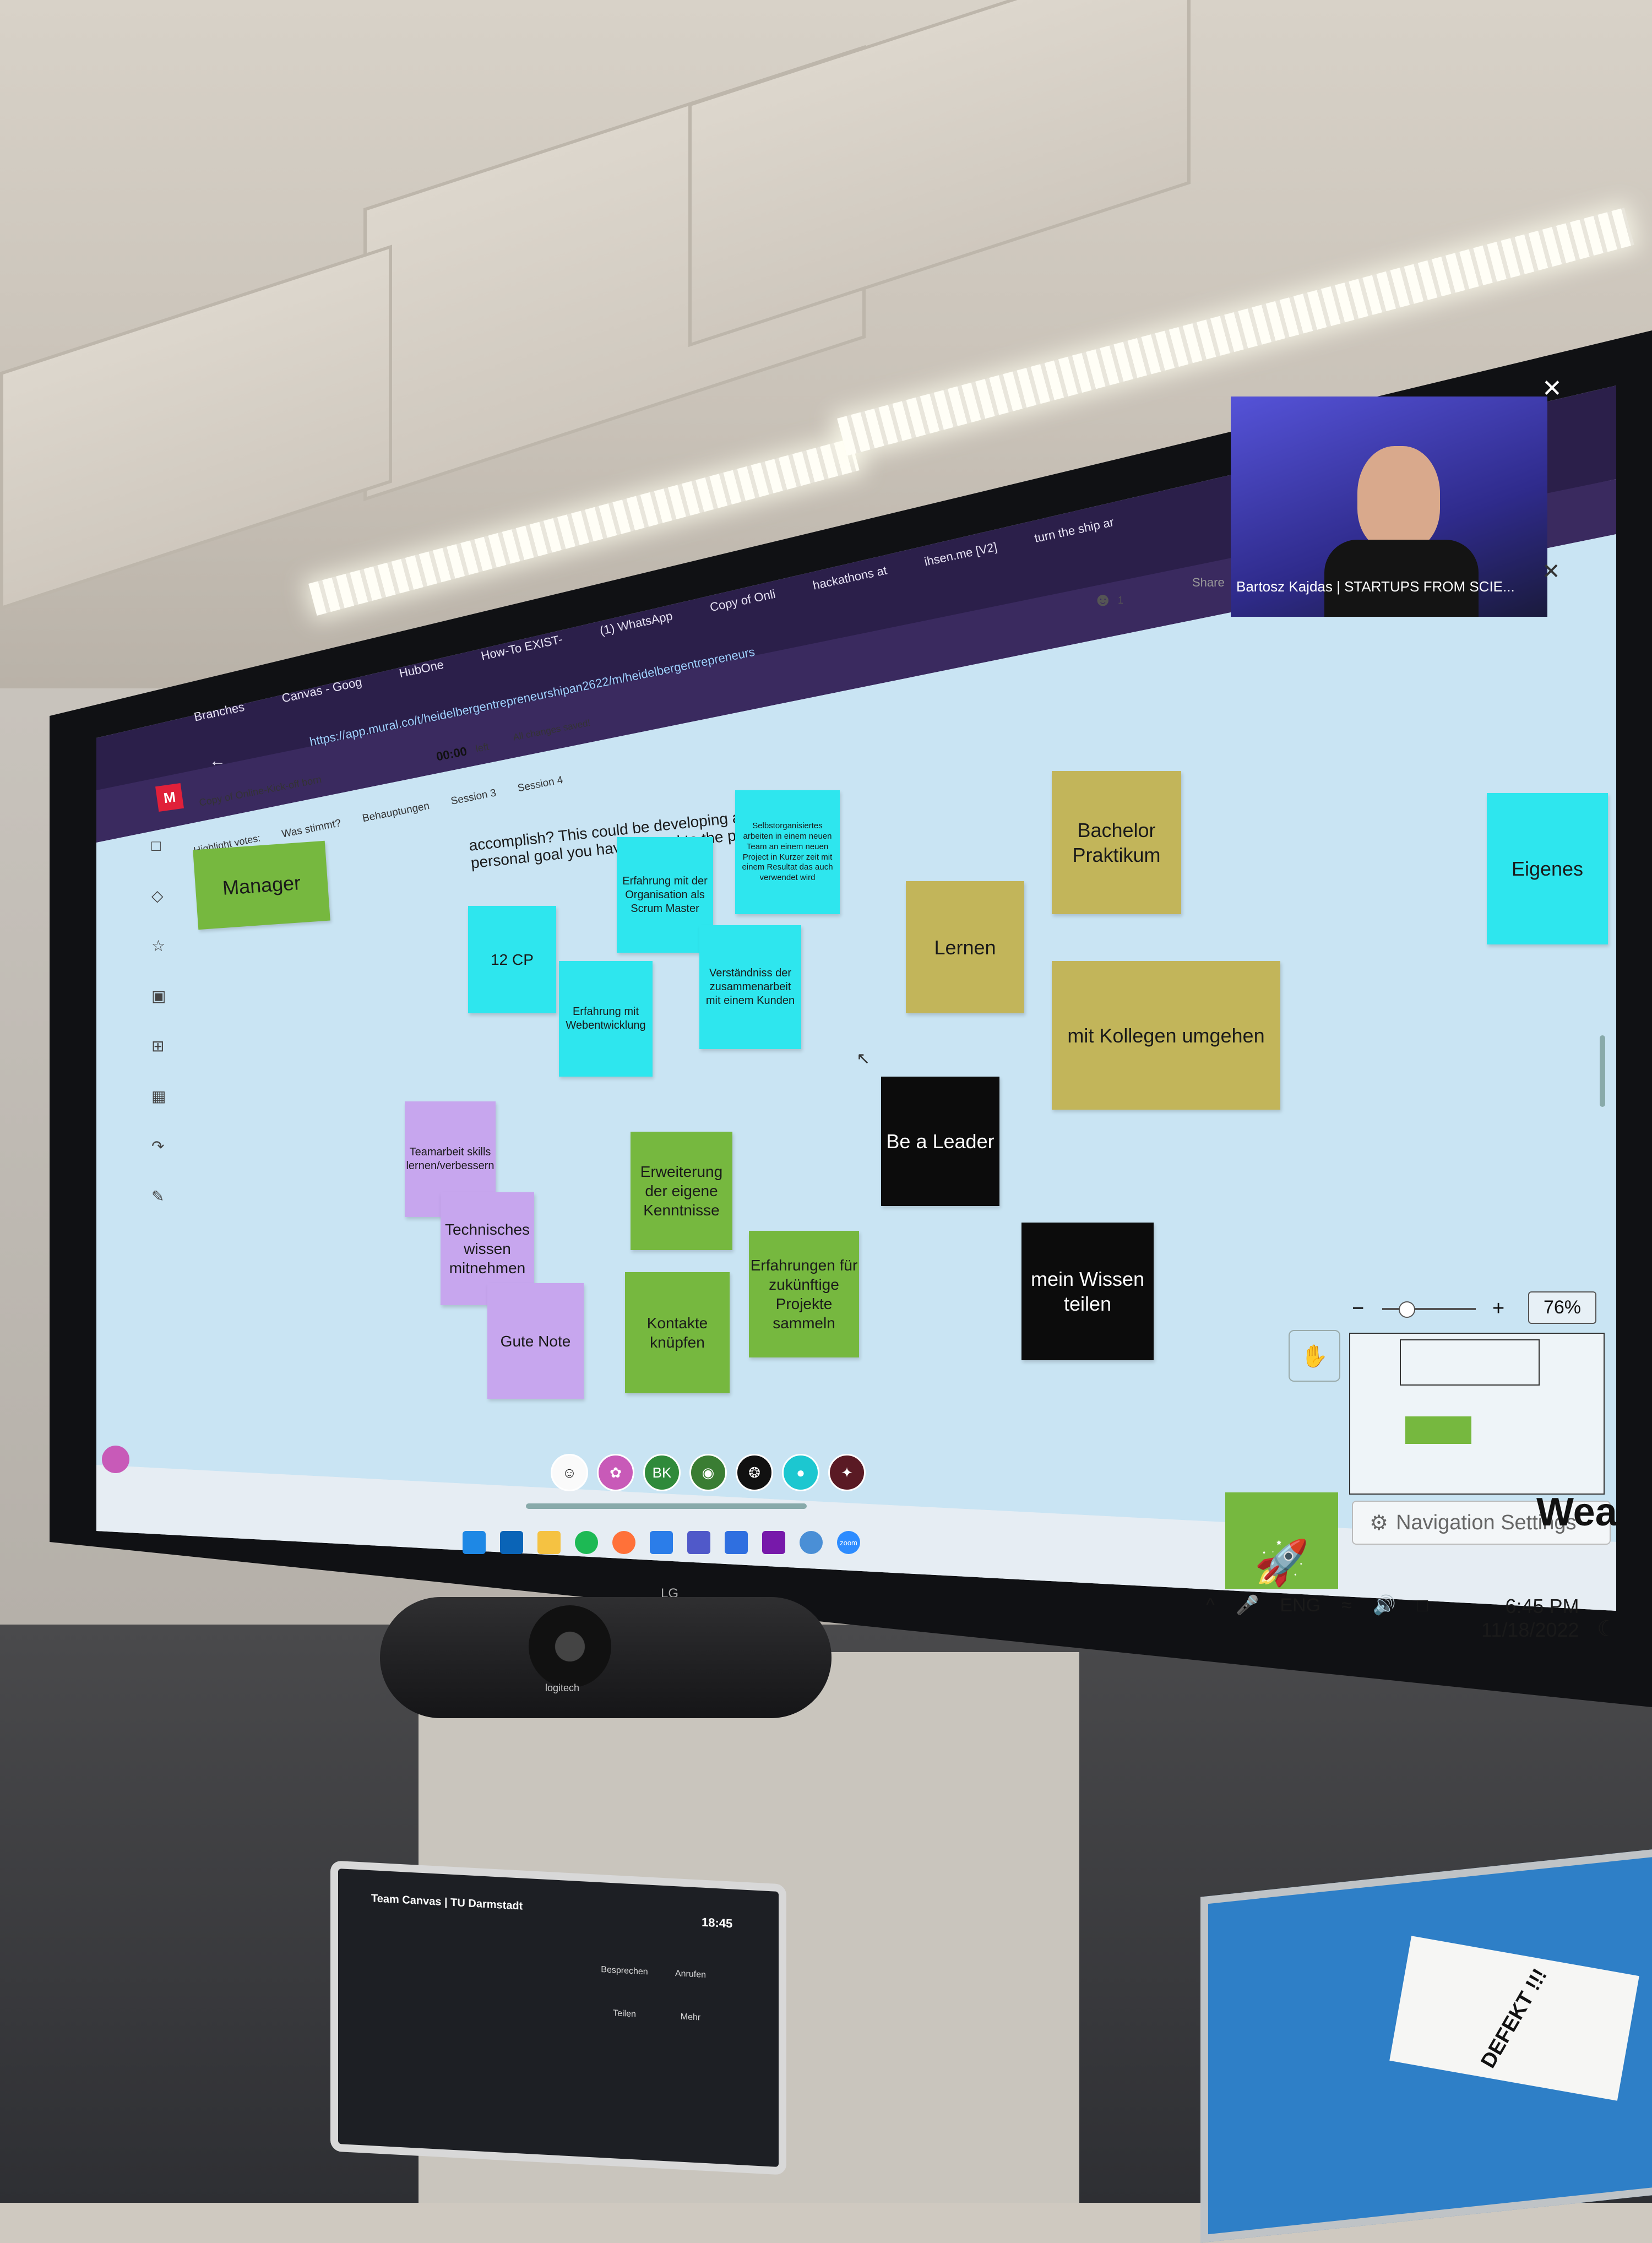 The image size is (1652, 2243). Describe the element at coordinates (623, 1542) in the screenshot. I see `firefox-icon` at that location.